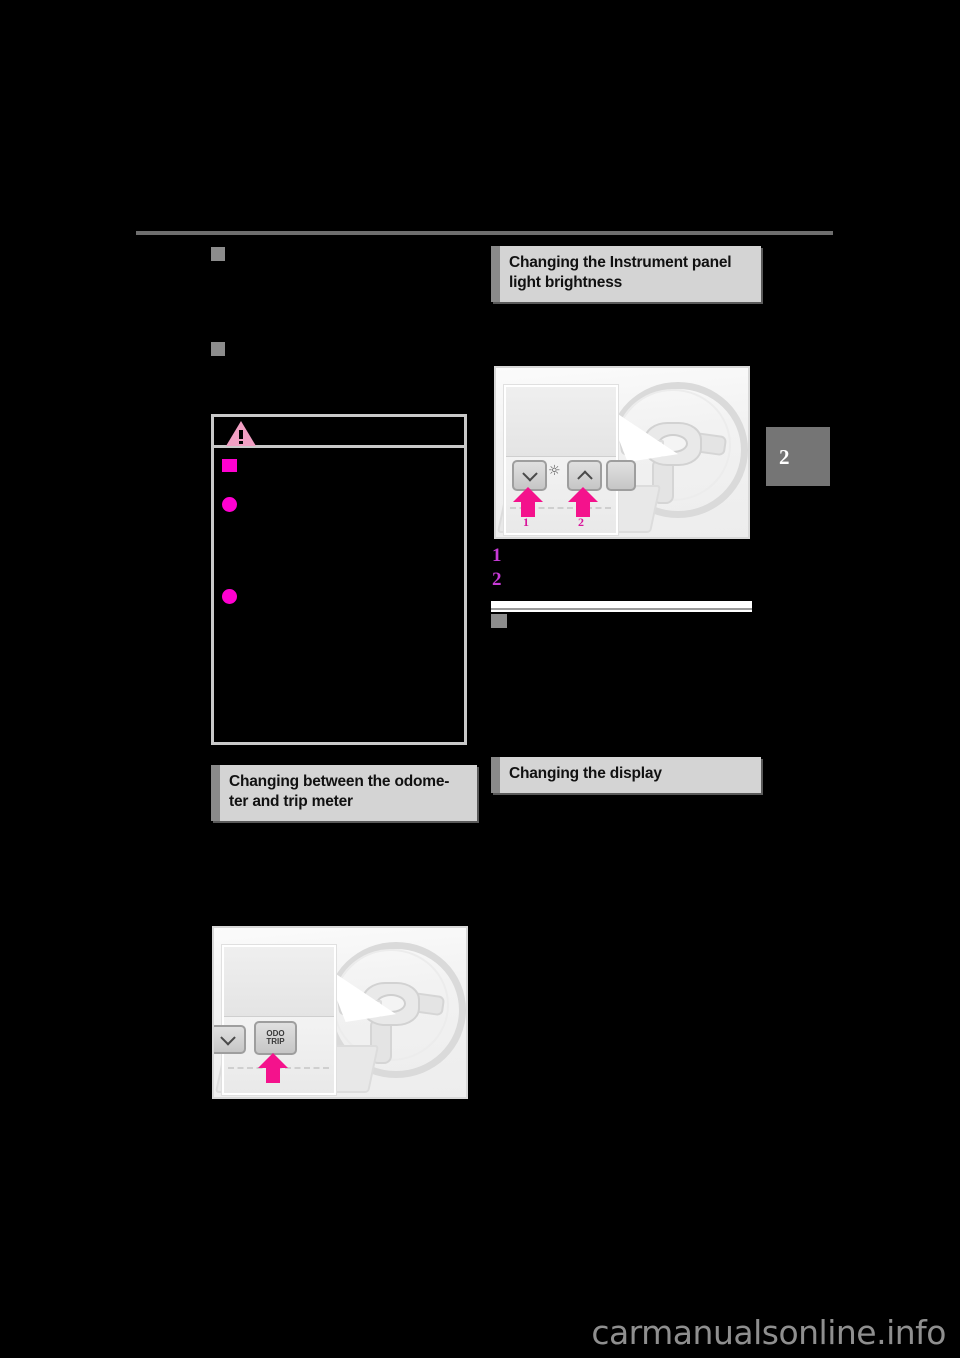 This screenshot has height=1358, width=960. What do you see at coordinates (339, 432) in the screenshot?
I see `warning-box-header` at bounding box center [339, 432].